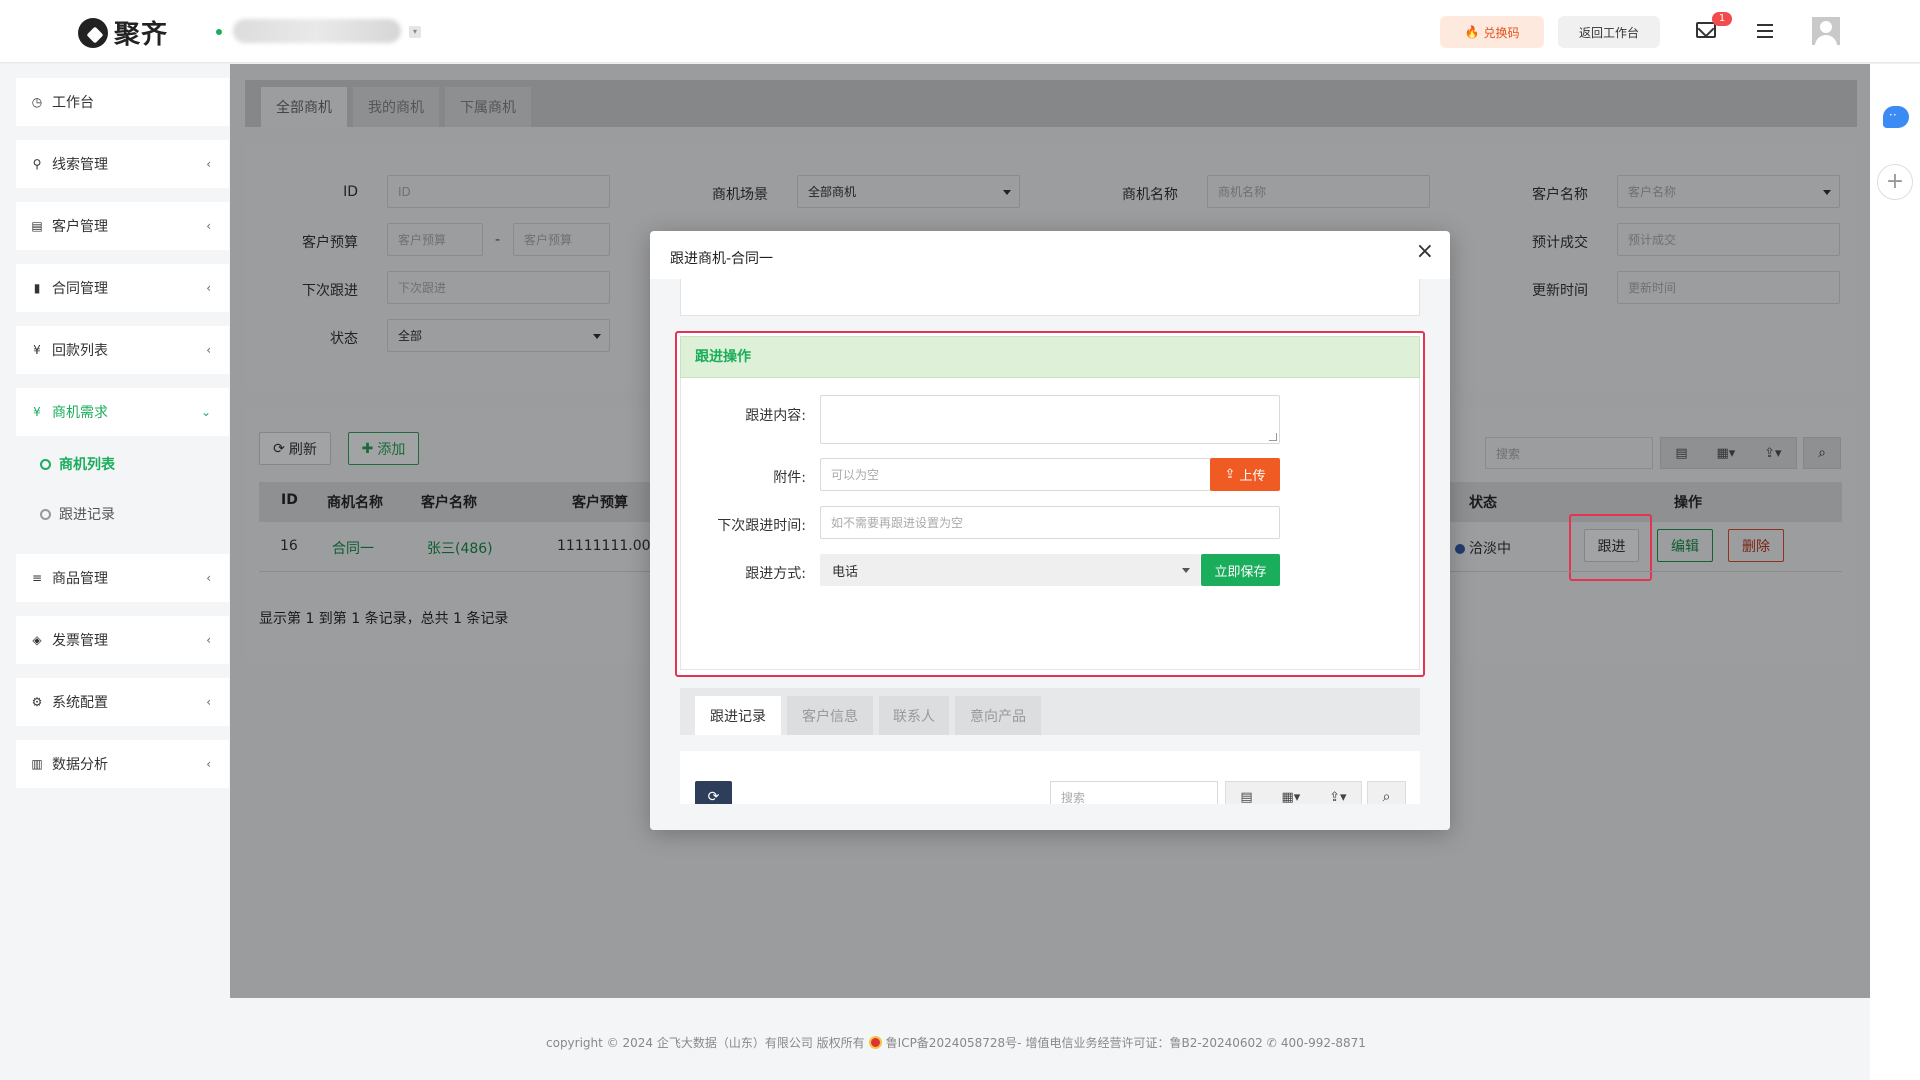  Describe the element at coordinates (415, 32) in the screenshot. I see `caret-down-icon: ▾` at that location.